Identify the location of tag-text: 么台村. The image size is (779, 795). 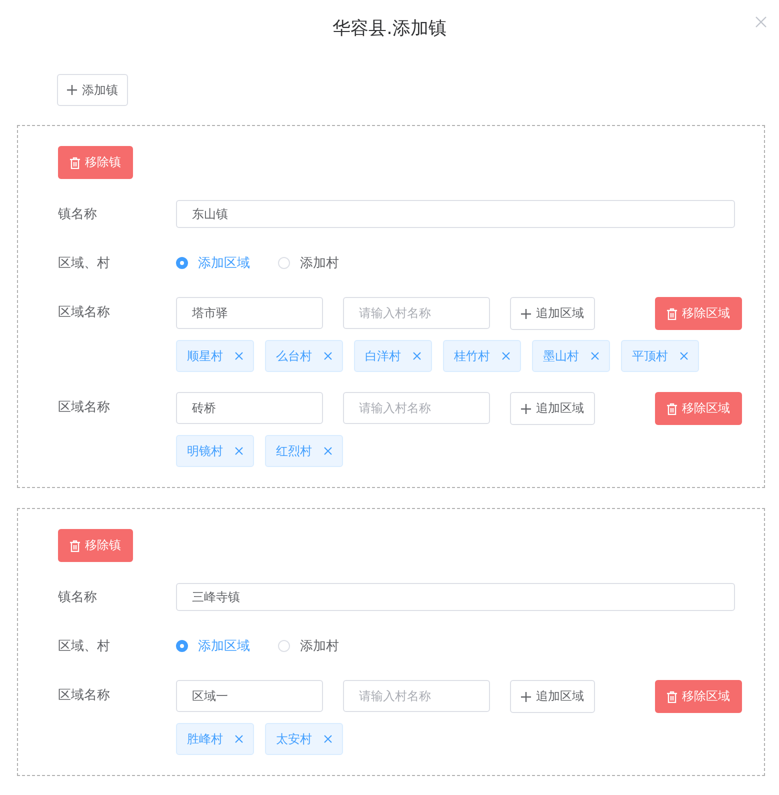
(294, 356).